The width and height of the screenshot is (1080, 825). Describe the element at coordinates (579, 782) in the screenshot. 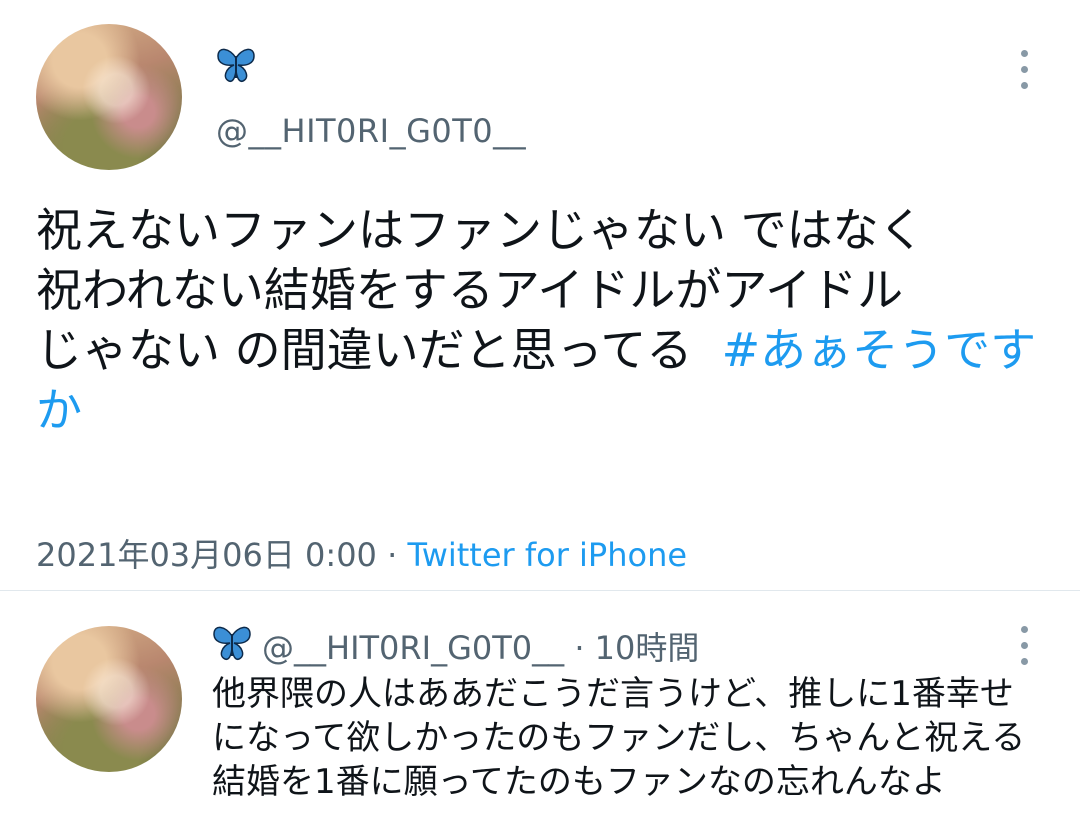

I see `reply-text-line: 結婚を1番に願ってたのもファンなの忘れんなよ` at that location.